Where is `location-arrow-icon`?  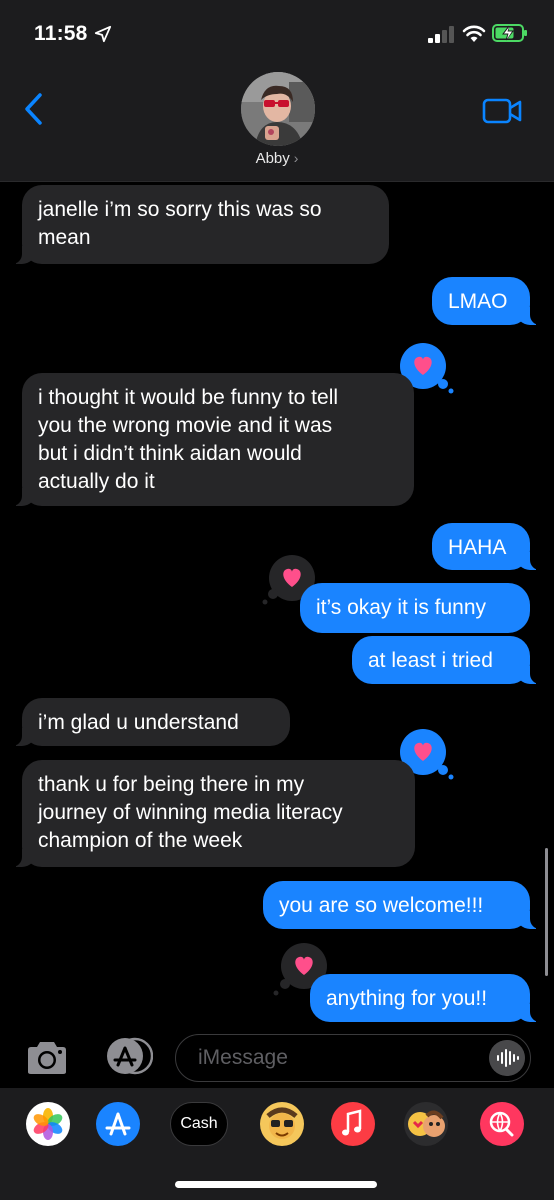
location-arrow-icon is located at coordinates (103, 34).